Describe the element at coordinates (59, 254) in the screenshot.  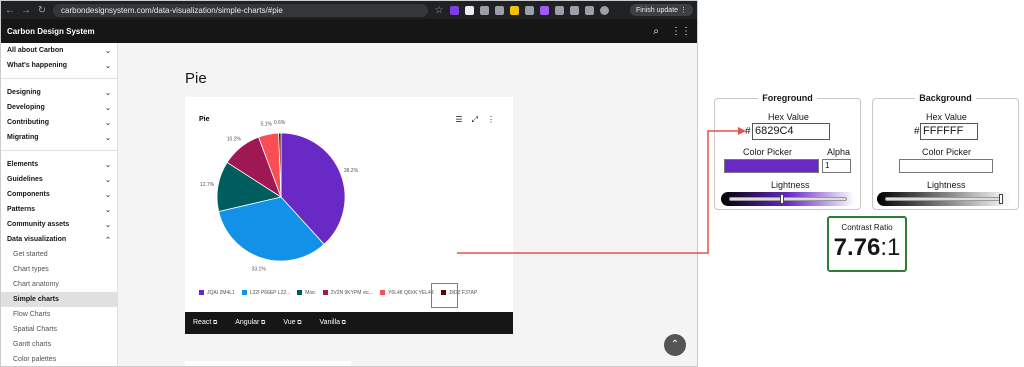
I see `sidebar-subitem: Get started` at that location.